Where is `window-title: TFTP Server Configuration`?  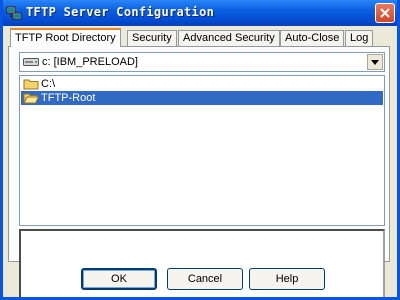 window-title: TFTP Server Configuration is located at coordinates (120, 12).